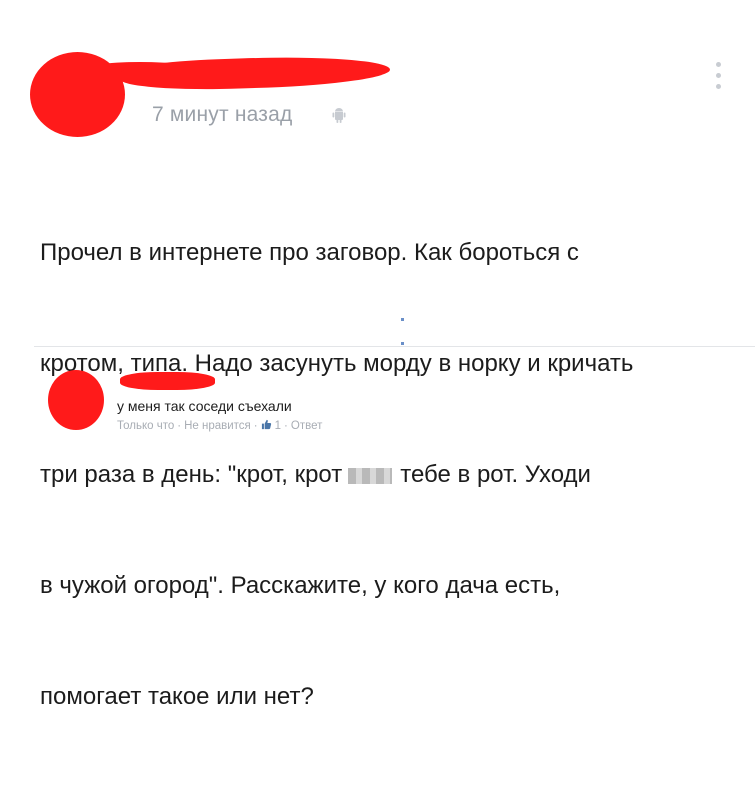  What do you see at coordinates (266, 424) in the screenshot?
I see `thumbs-up-icon` at bounding box center [266, 424].